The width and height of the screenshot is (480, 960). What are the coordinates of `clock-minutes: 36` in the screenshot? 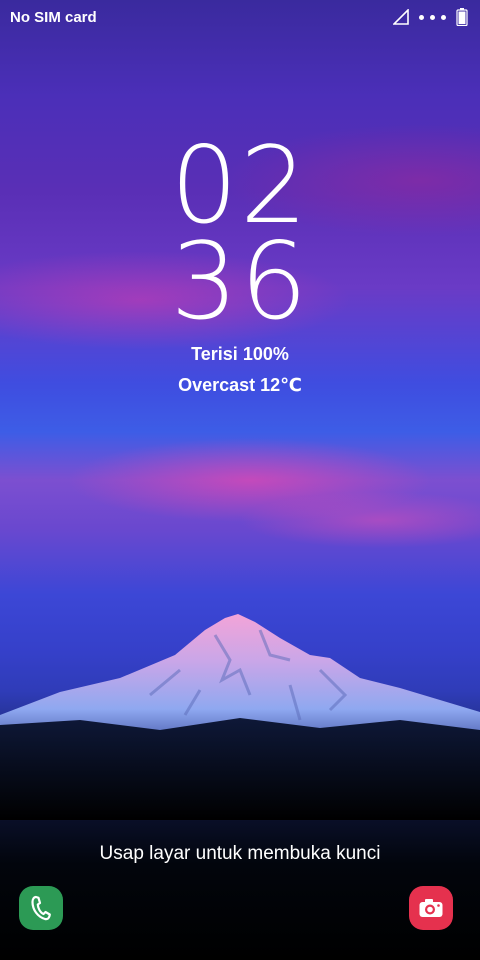 It's located at (240, 281).